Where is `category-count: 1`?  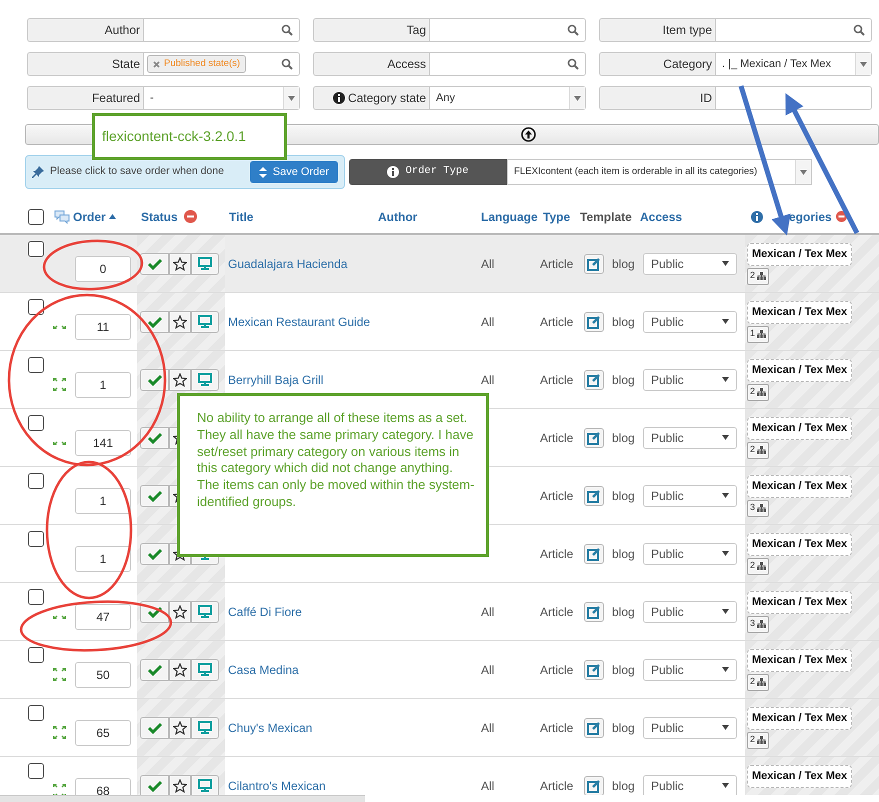 category-count: 1 is located at coordinates (758, 334).